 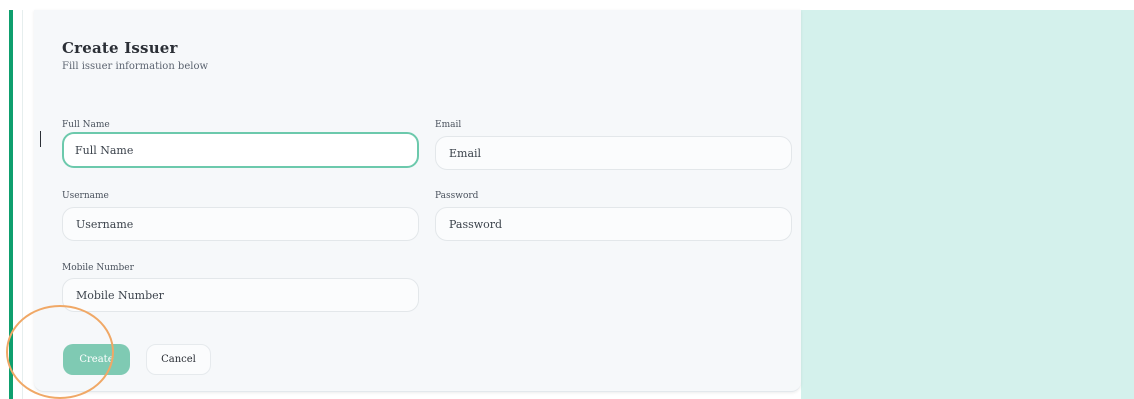 I want to click on password-input, so click(x=613, y=224).